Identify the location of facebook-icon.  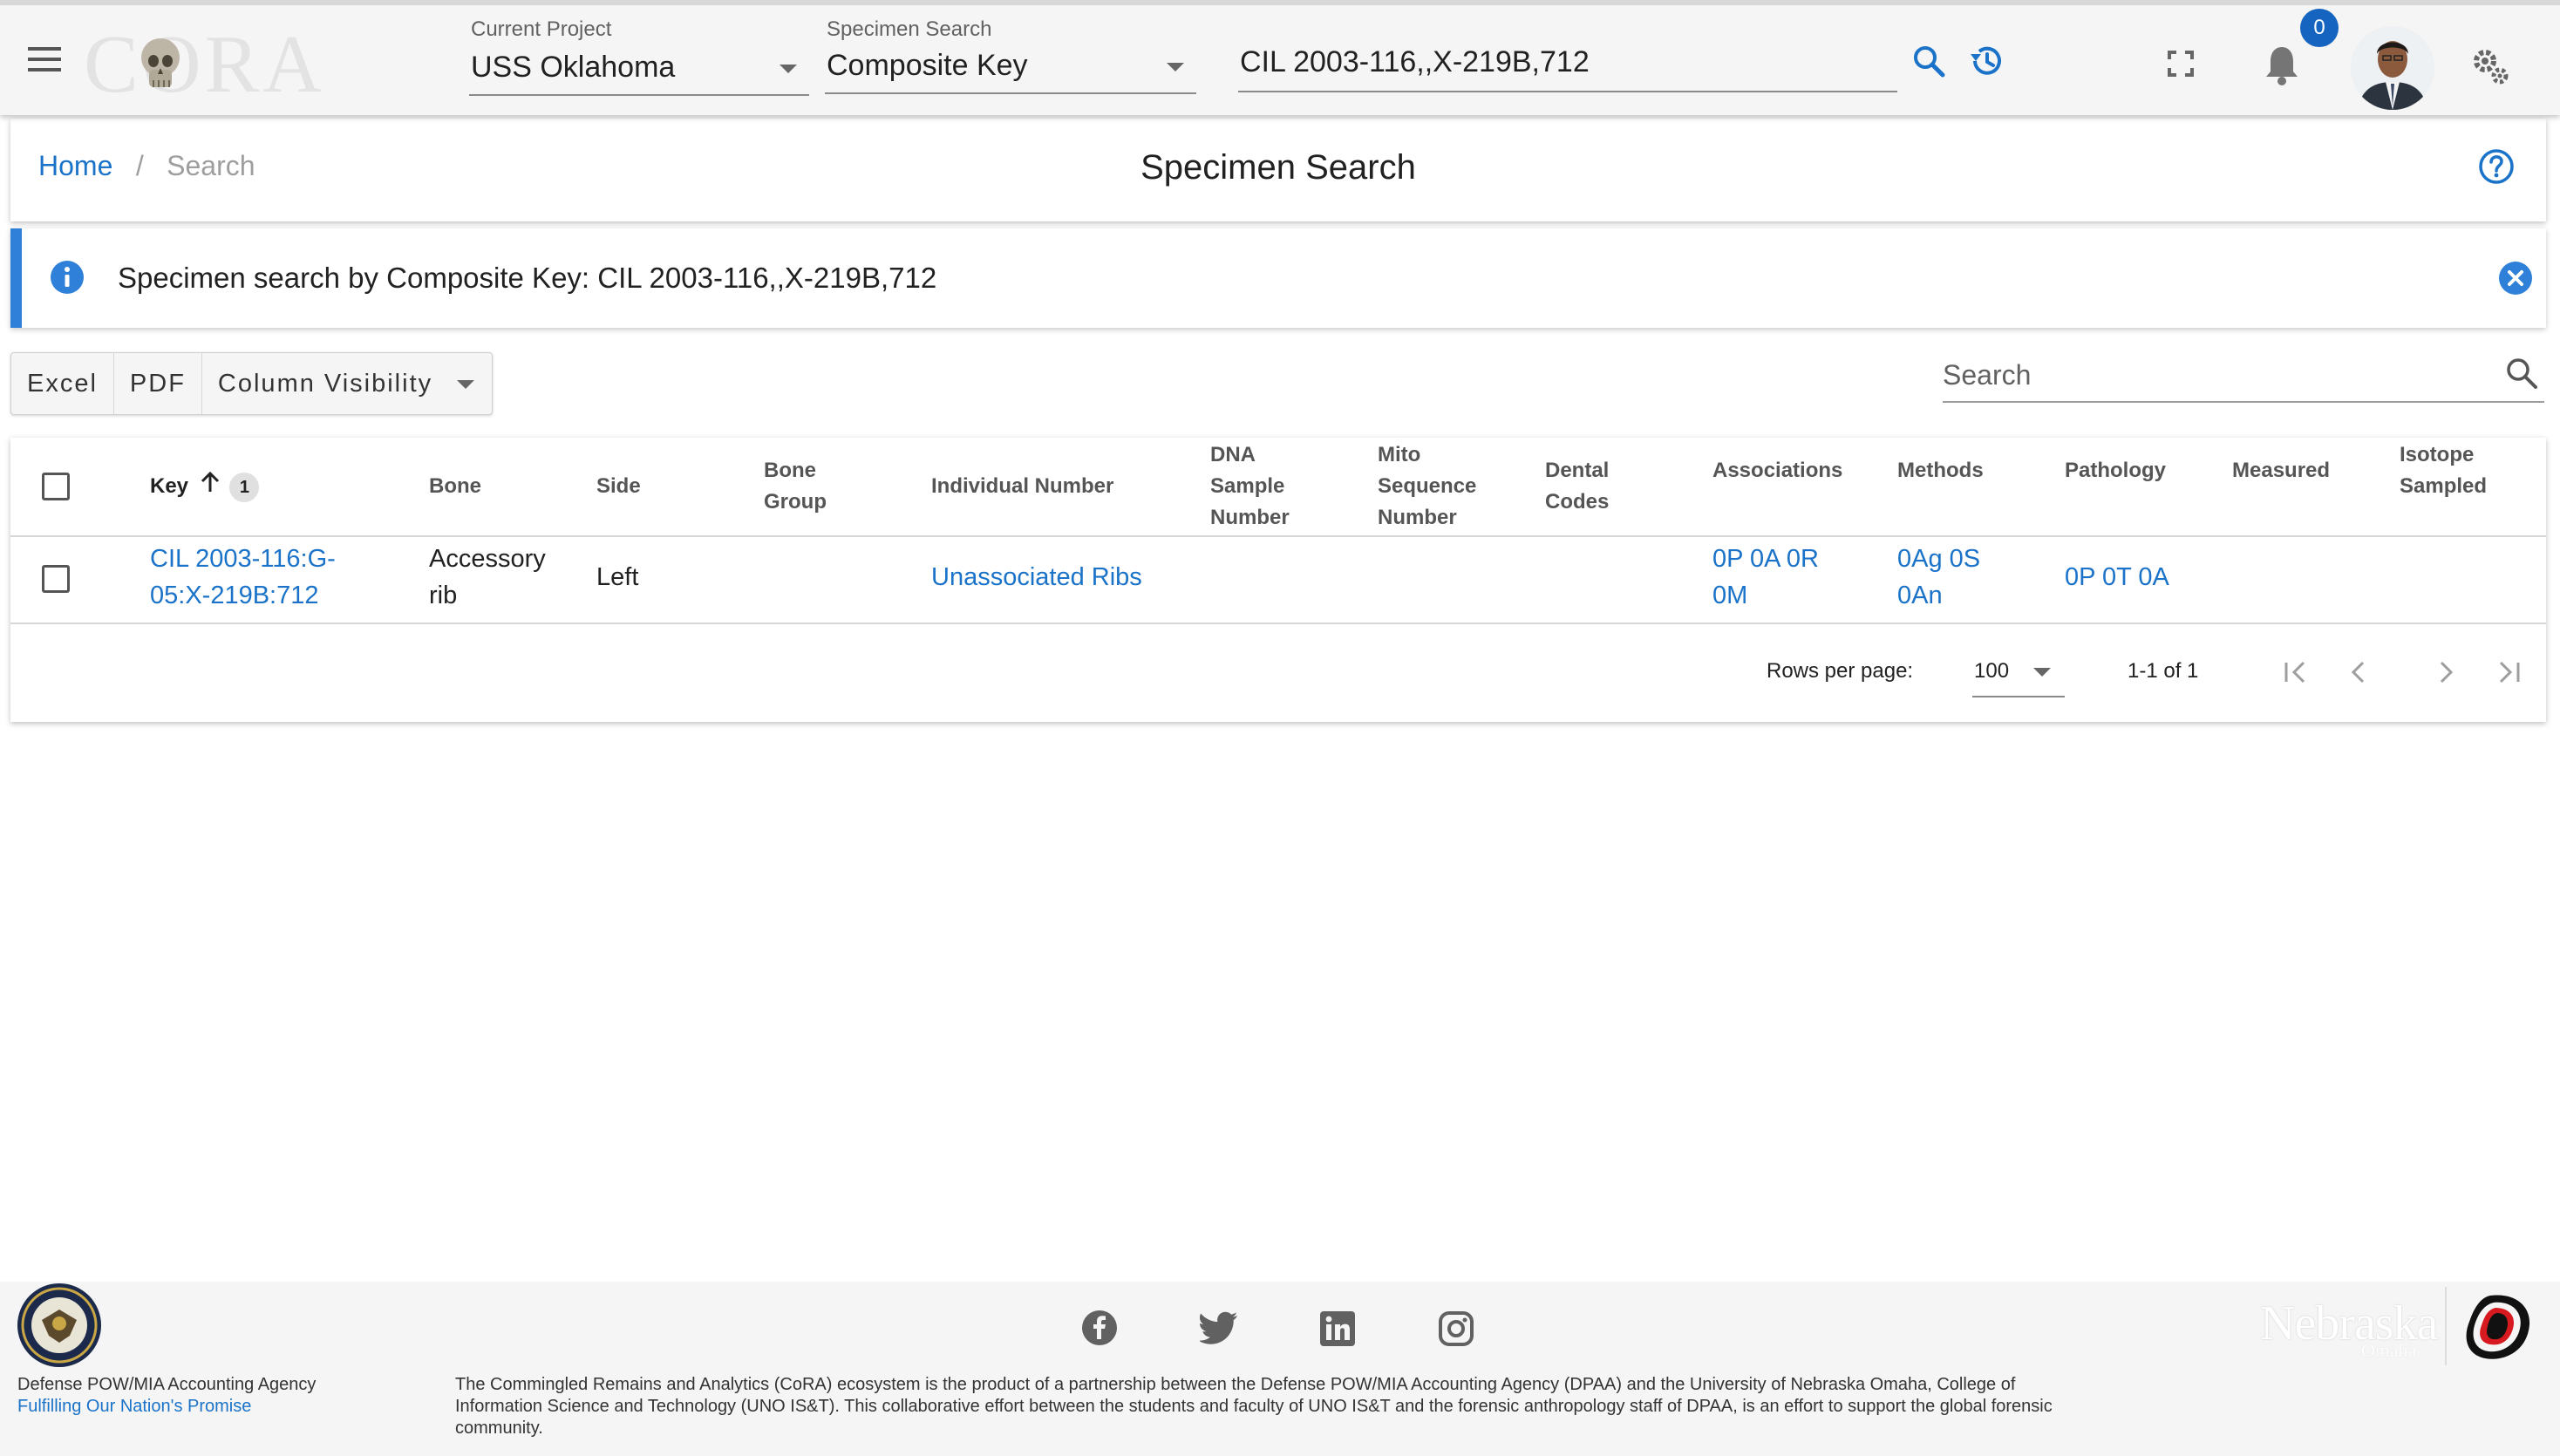
(1099, 1328).